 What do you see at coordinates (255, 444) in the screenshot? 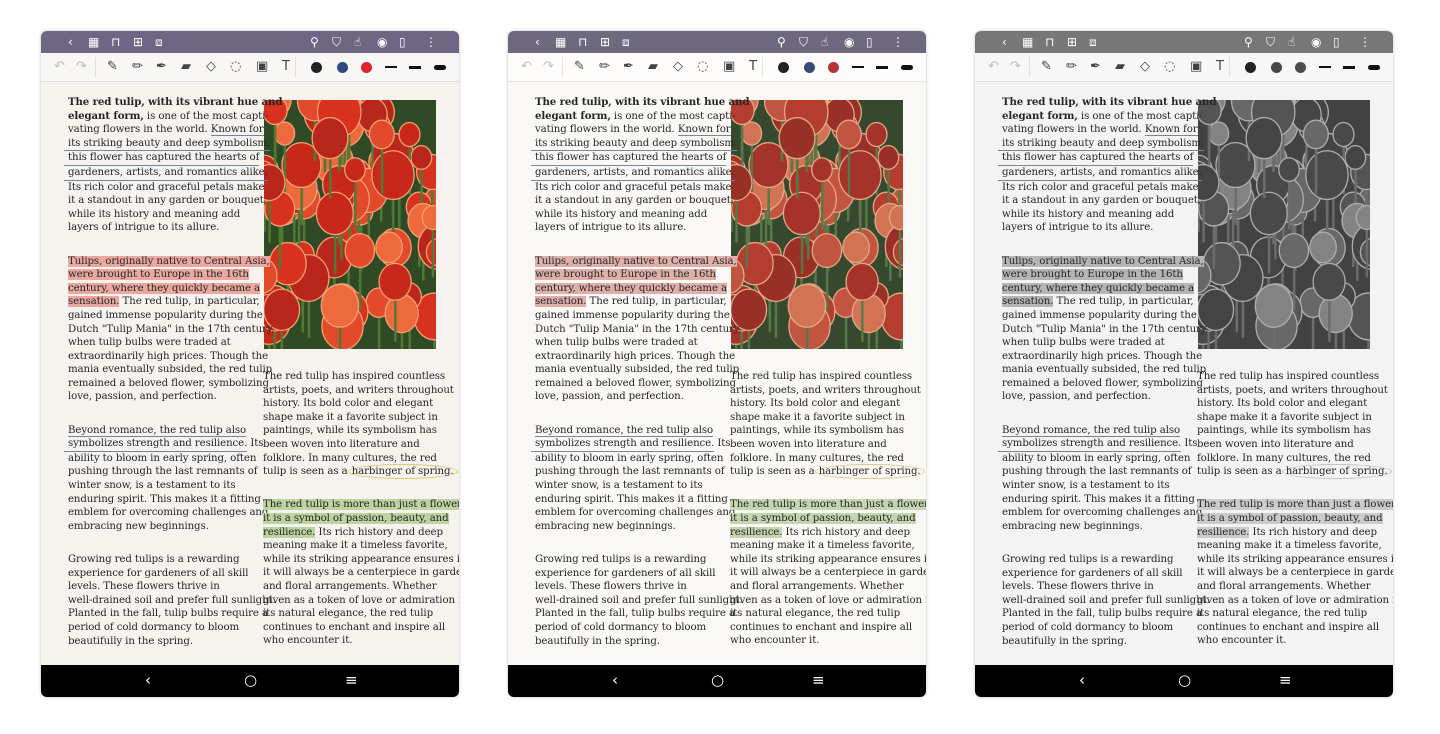
I see `text-span: Its` at bounding box center [255, 444].